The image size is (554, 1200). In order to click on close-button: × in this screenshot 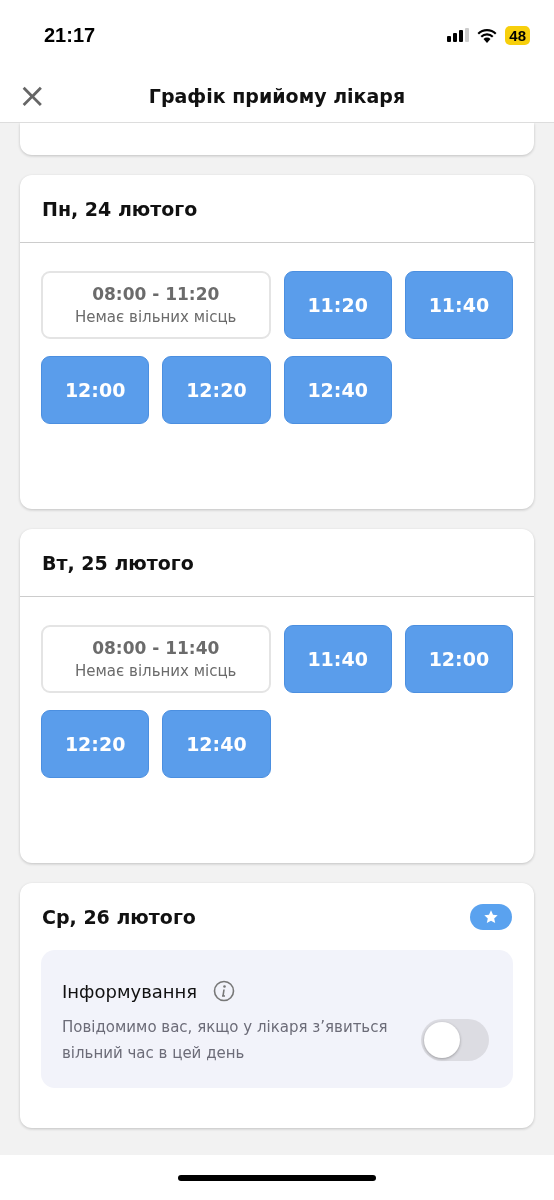, I will do `click(32, 95)`.